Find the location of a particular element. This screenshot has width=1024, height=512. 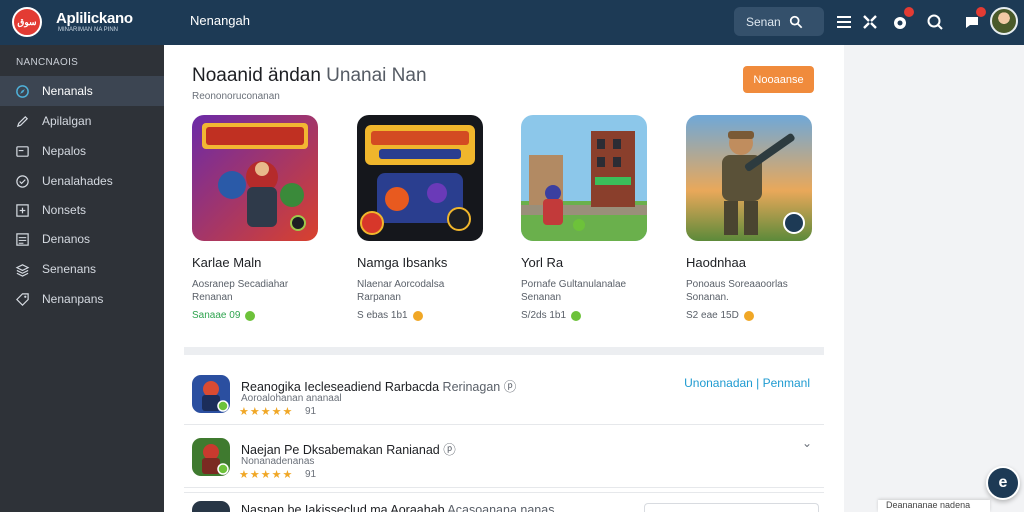

search-toolbar-icon is located at coordinates (935, 22).